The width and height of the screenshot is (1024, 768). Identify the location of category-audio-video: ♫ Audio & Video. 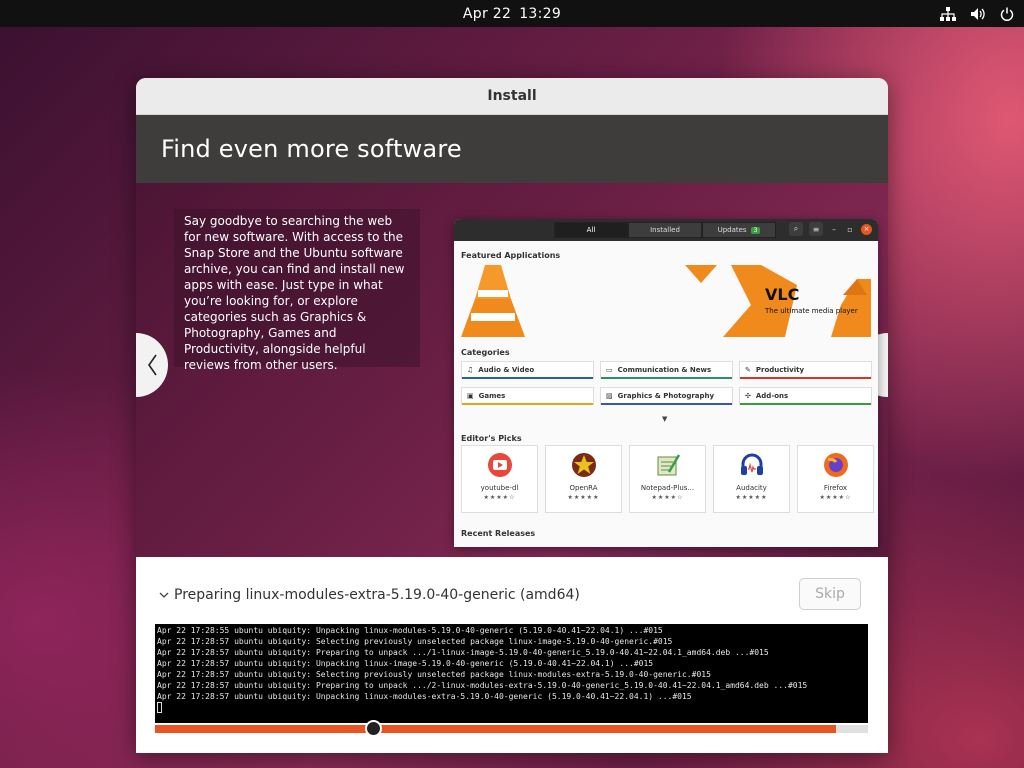
(527, 370).